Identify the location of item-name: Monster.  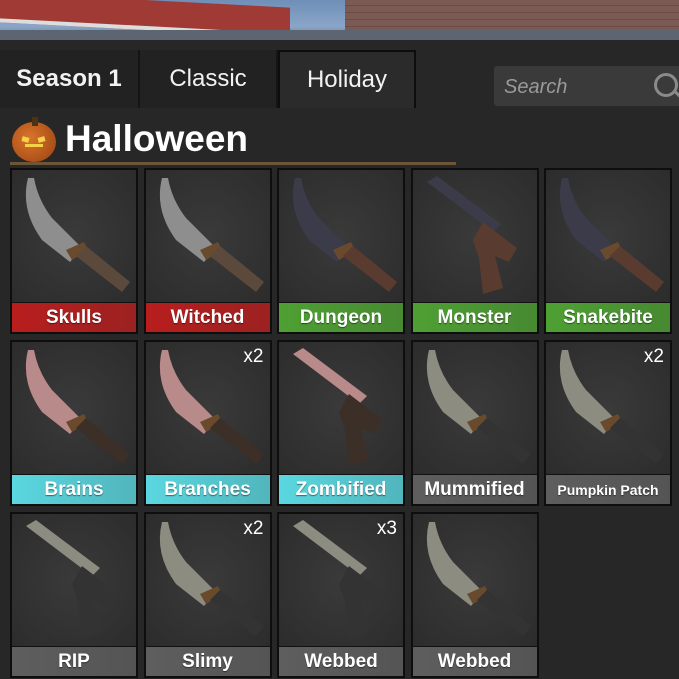
(474, 317).